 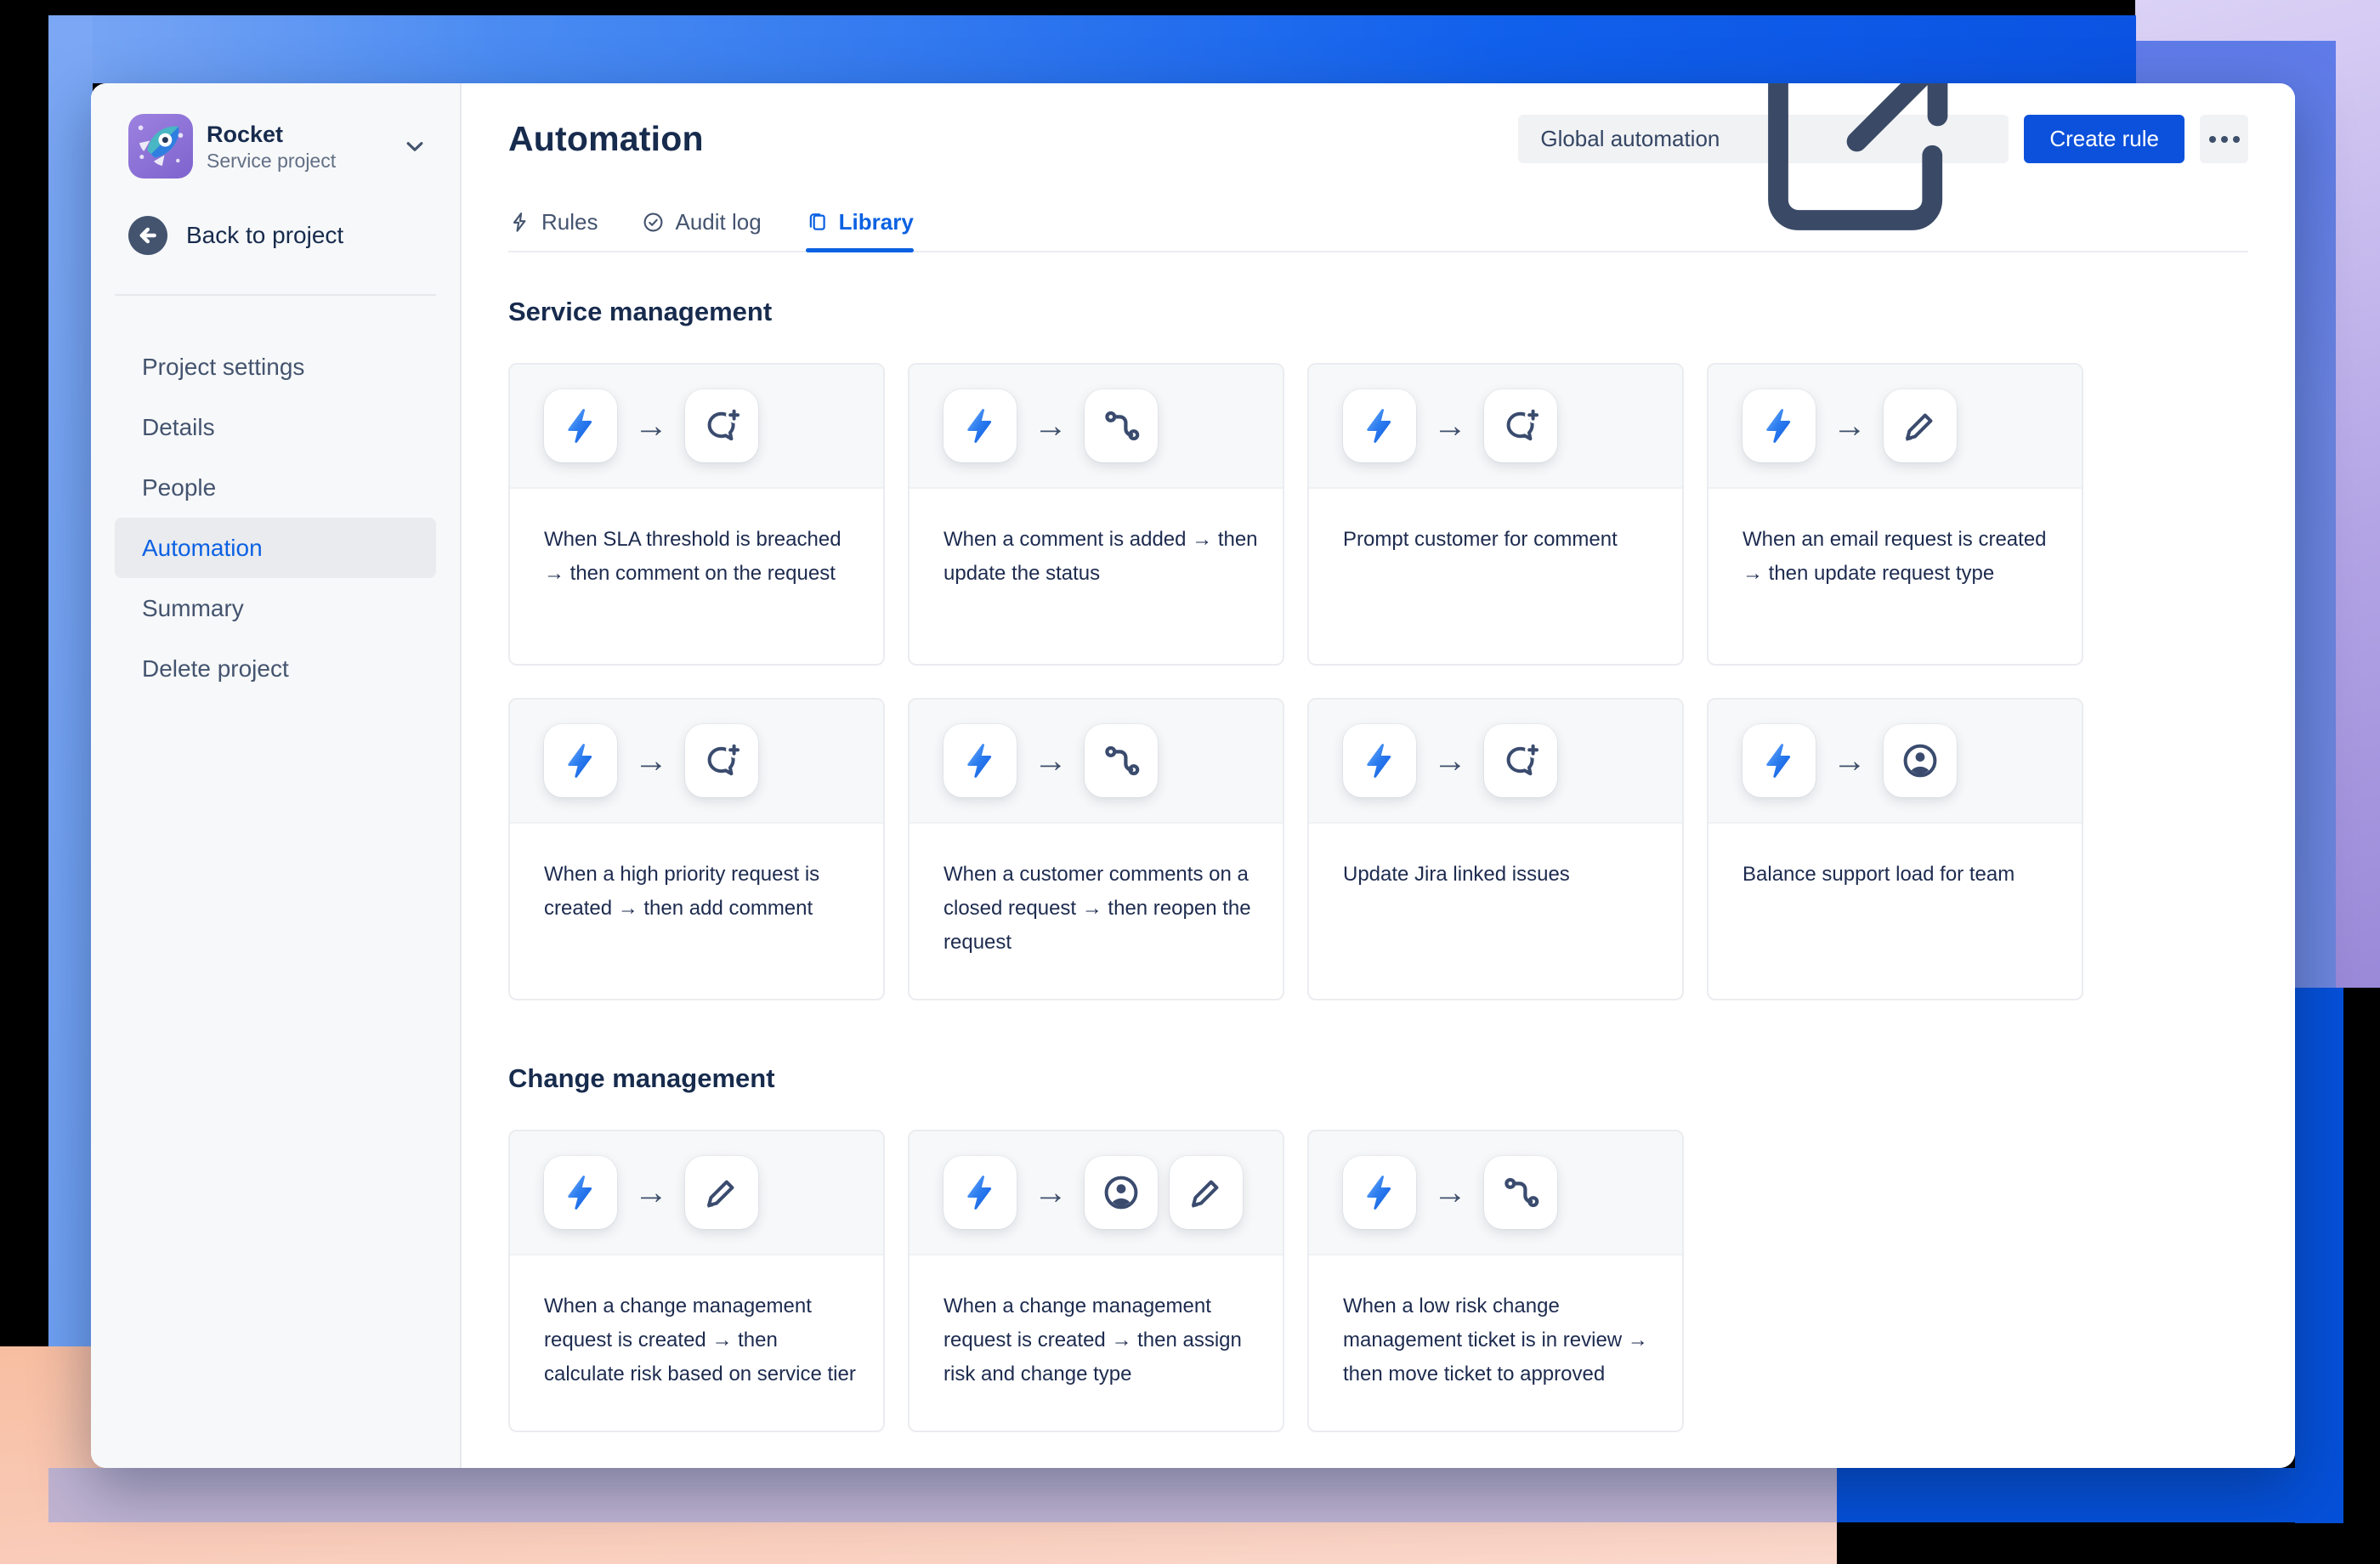 What do you see at coordinates (653, 222) in the screenshot?
I see `check-circle-icon` at bounding box center [653, 222].